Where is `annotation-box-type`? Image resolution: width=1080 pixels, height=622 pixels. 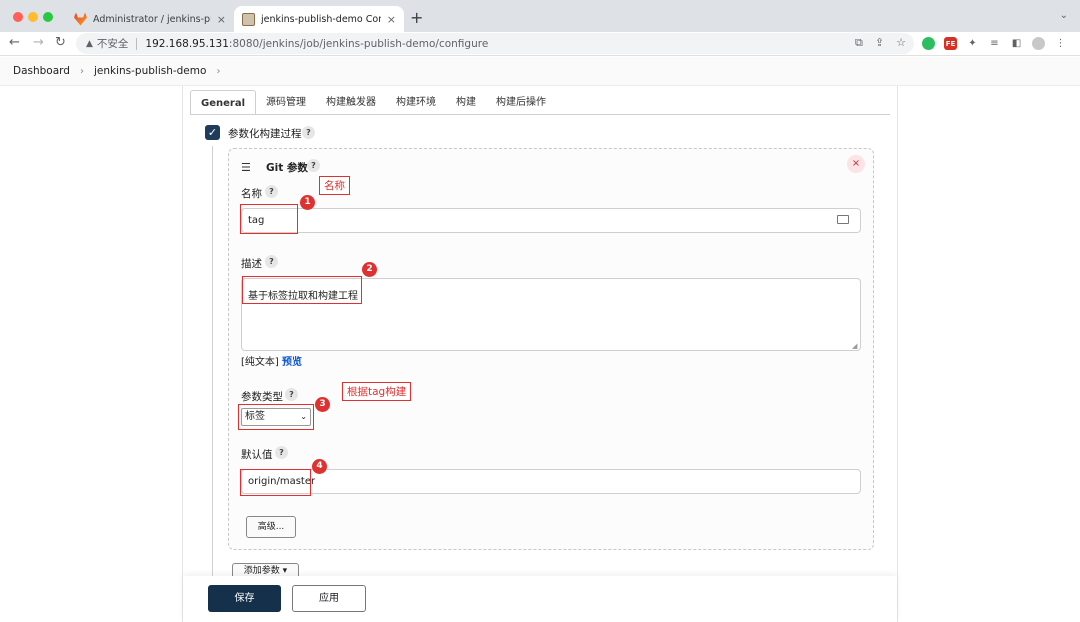 annotation-box-type is located at coordinates (276, 417).